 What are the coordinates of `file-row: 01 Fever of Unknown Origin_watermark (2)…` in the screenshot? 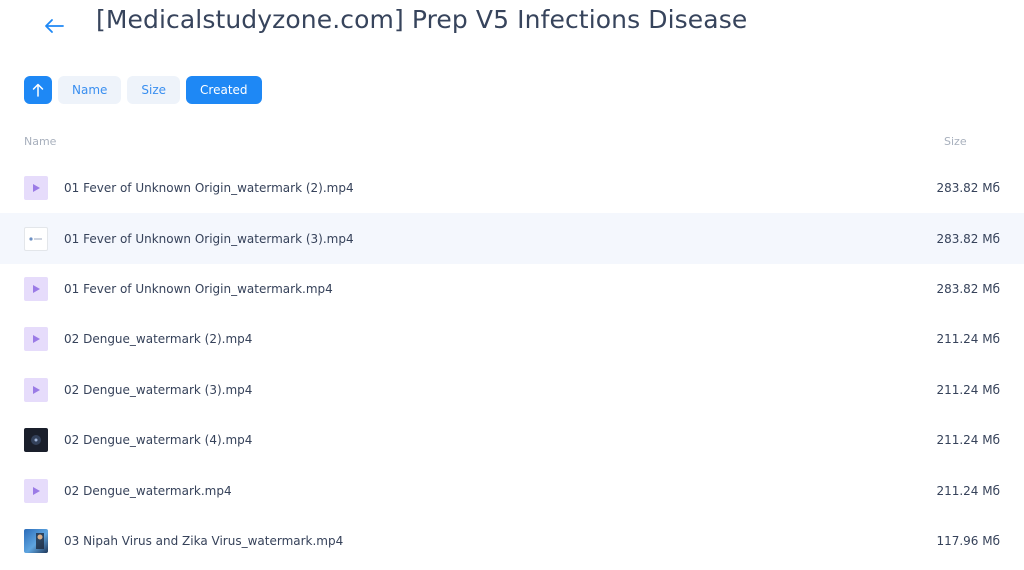 It's located at (512, 188).